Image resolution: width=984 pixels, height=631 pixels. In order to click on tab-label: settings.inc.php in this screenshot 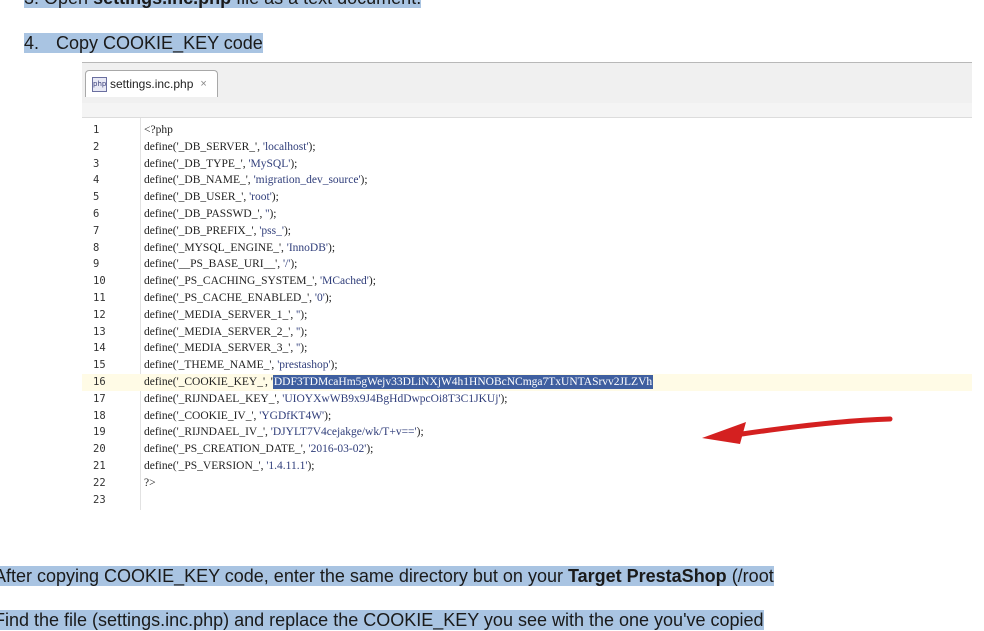, I will do `click(152, 84)`.